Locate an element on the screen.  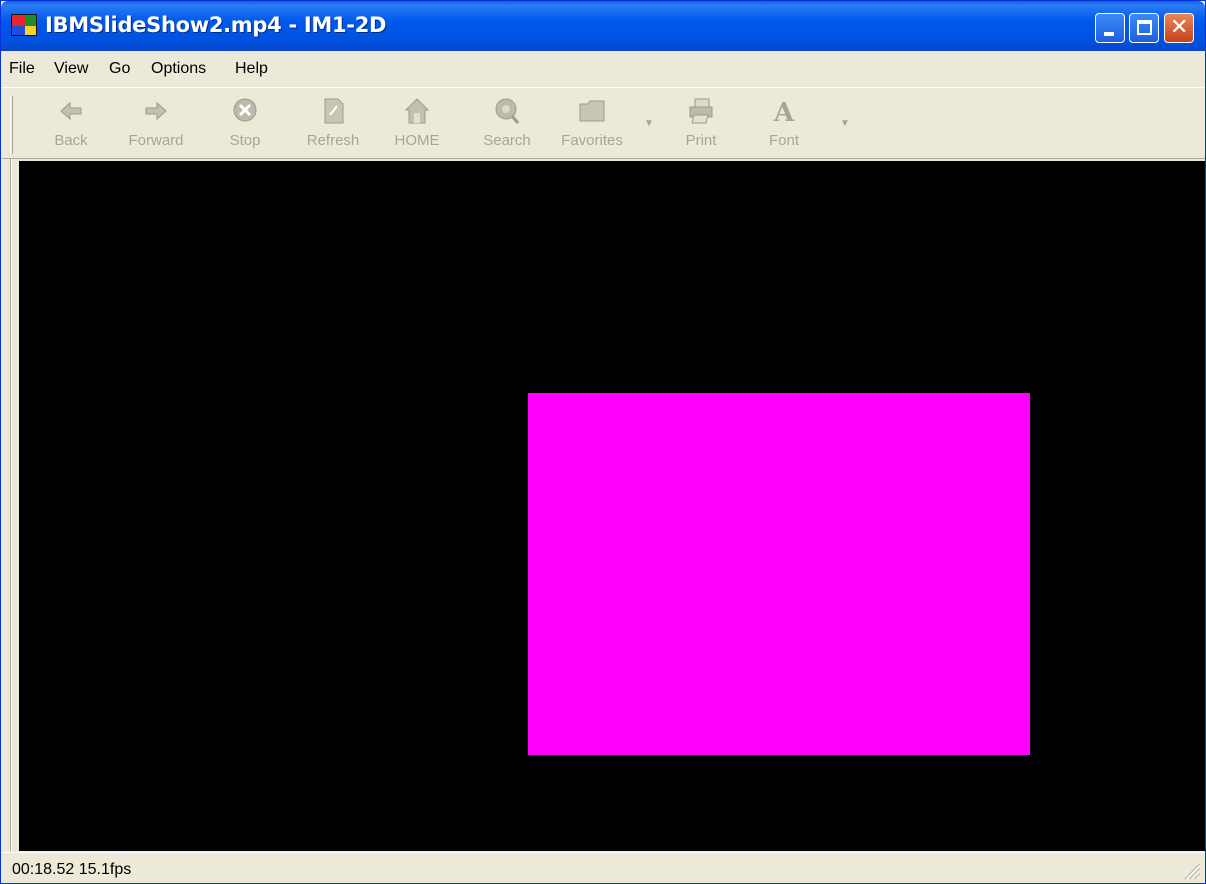
print-button: Print is located at coordinates (701, 127).